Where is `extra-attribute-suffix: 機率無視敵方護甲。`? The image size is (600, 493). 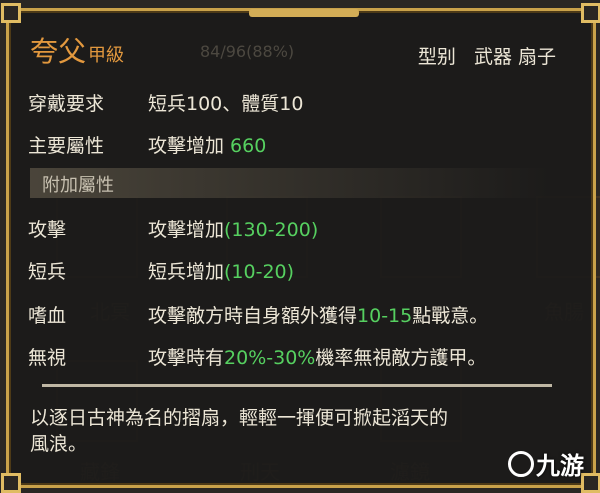
extra-attribute-suffix: 機率無視敵方護甲。 is located at coordinates (401, 358).